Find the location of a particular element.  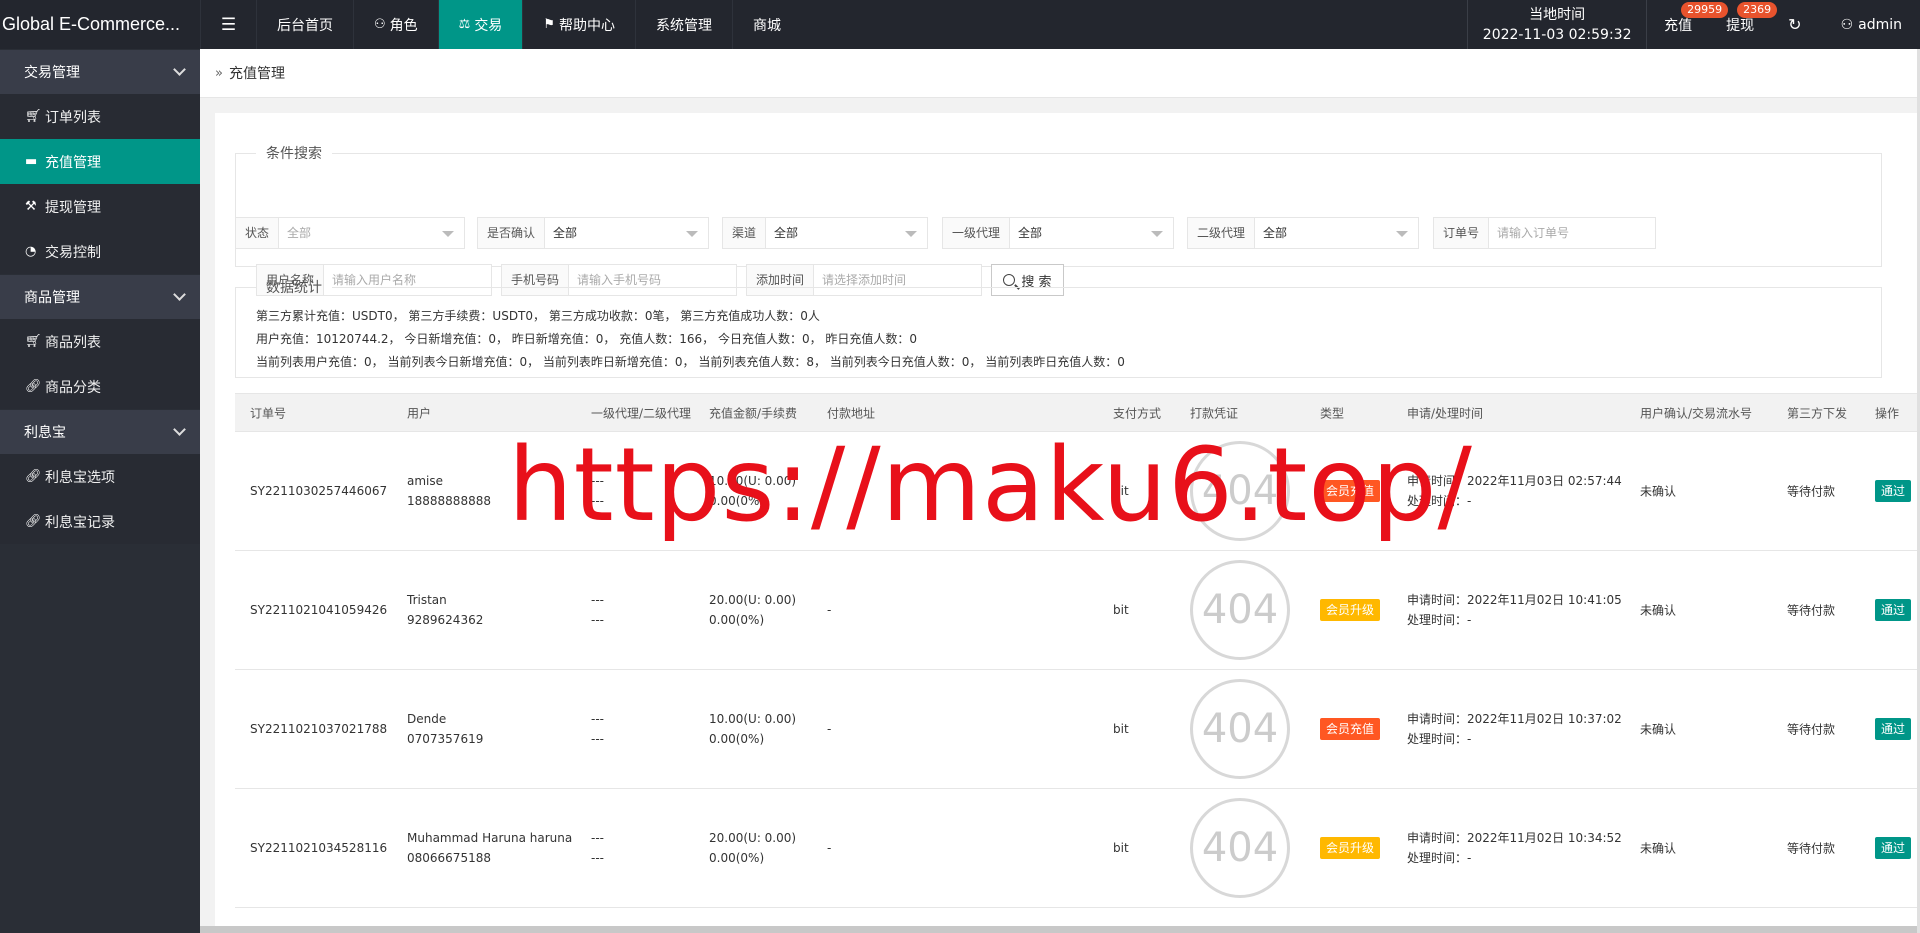

nav-mall: 商城 is located at coordinates (766, 24).